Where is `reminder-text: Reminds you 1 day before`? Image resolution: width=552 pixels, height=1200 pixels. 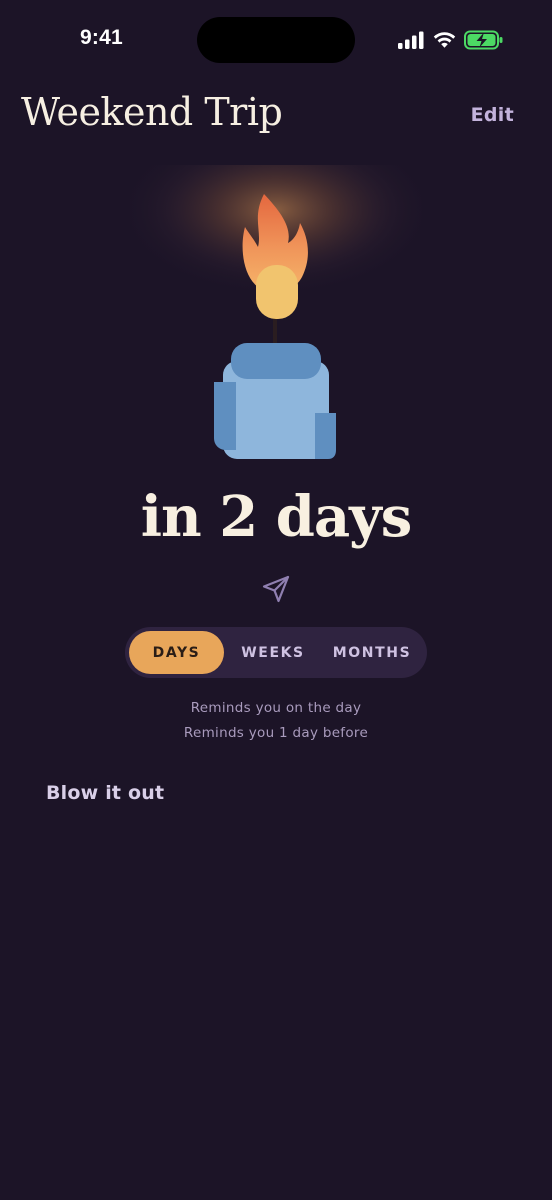
reminder-text: Reminds you 1 day before is located at coordinates (276, 733).